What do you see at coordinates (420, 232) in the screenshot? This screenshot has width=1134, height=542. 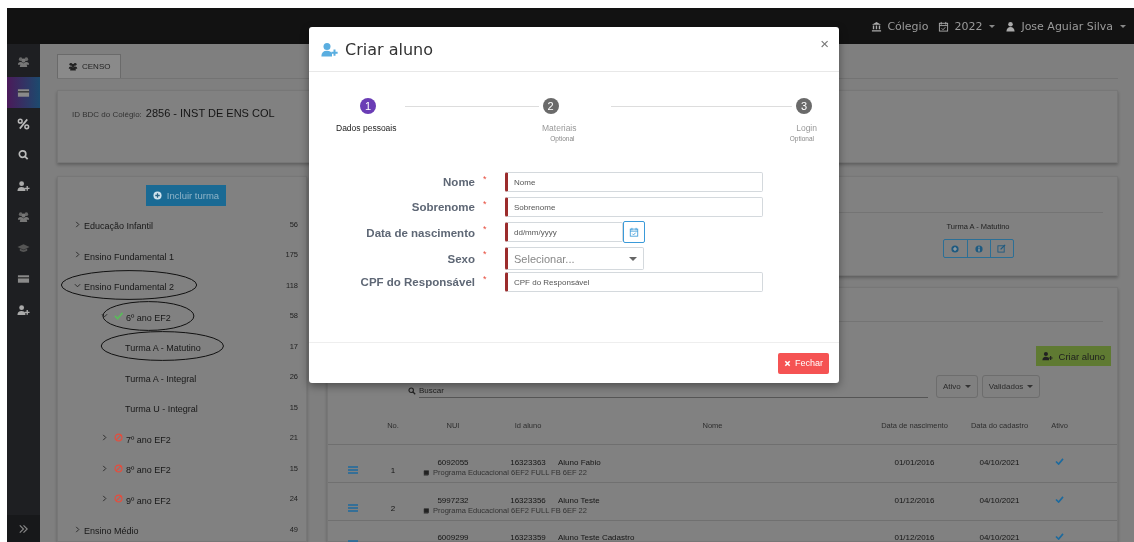 I see `field-label: Data de nascimento` at bounding box center [420, 232].